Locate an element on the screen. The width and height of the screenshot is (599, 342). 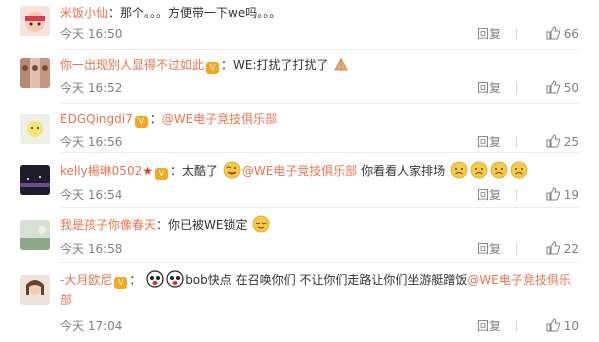
username: kelly楊琳0502 is located at coordinates (101, 171).